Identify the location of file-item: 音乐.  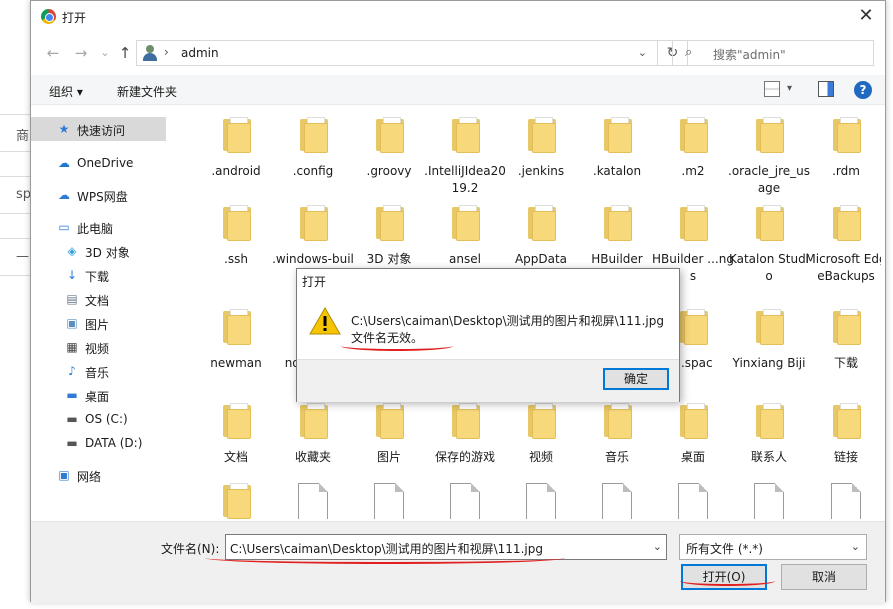
(617, 436).